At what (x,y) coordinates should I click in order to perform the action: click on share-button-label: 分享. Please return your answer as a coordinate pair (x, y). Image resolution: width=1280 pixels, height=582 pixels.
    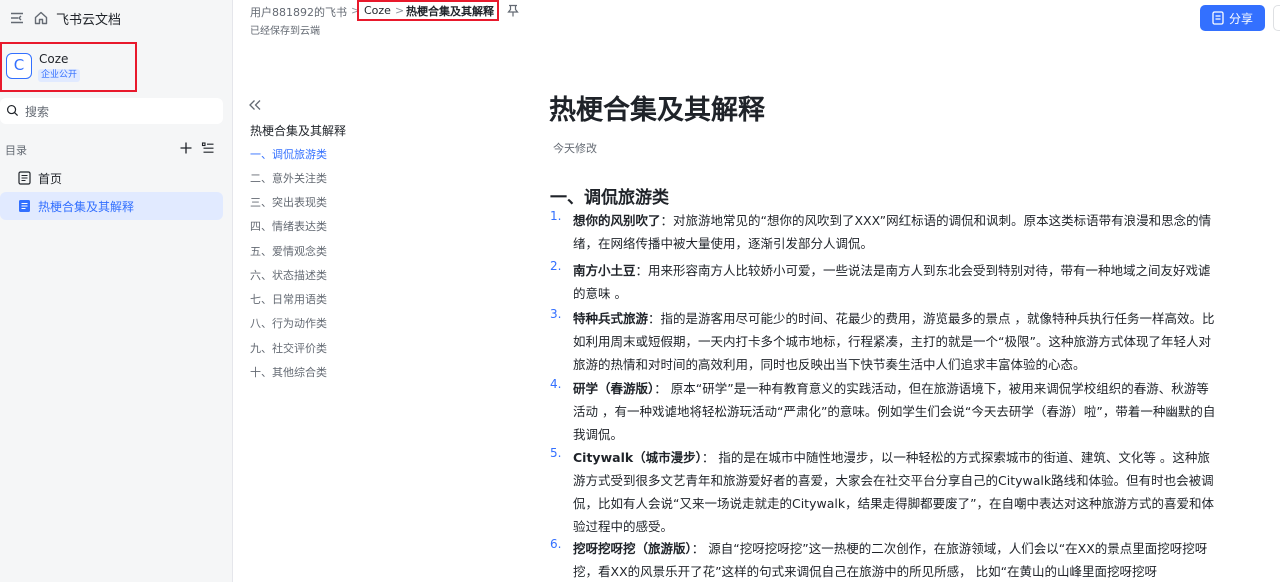
    Looking at the image, I should click on (1241, 19).